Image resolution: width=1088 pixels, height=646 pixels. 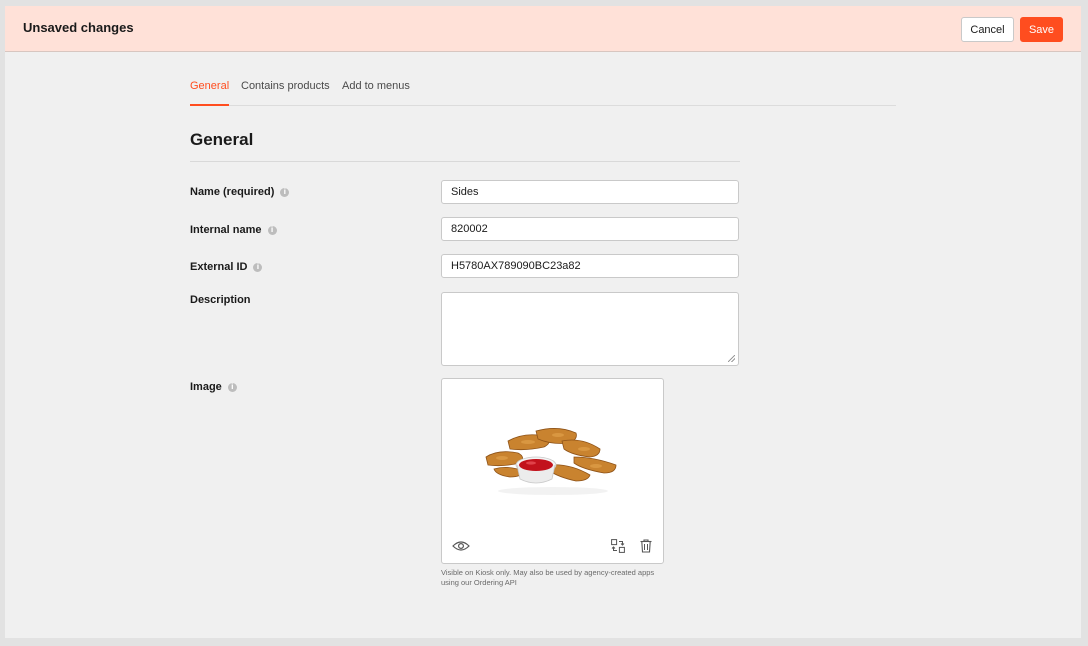 I want to click on save-button: Save, so click(x=1041, y=29).